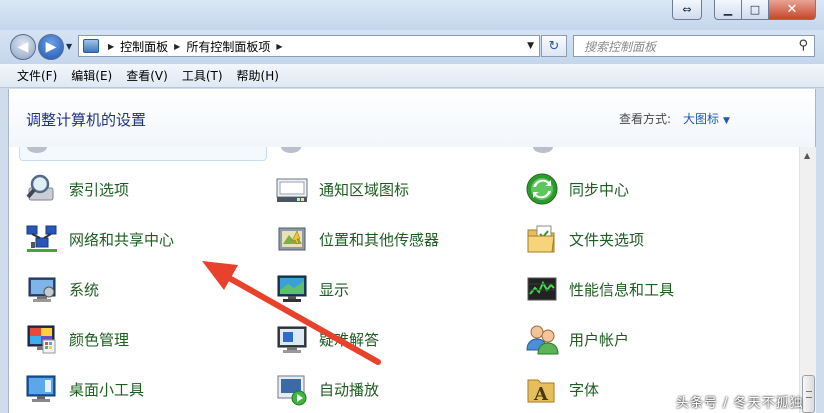 The height and width of the screenshot is (413, 824). I want to click on item-label: 用户帐户, so click(599, 339).